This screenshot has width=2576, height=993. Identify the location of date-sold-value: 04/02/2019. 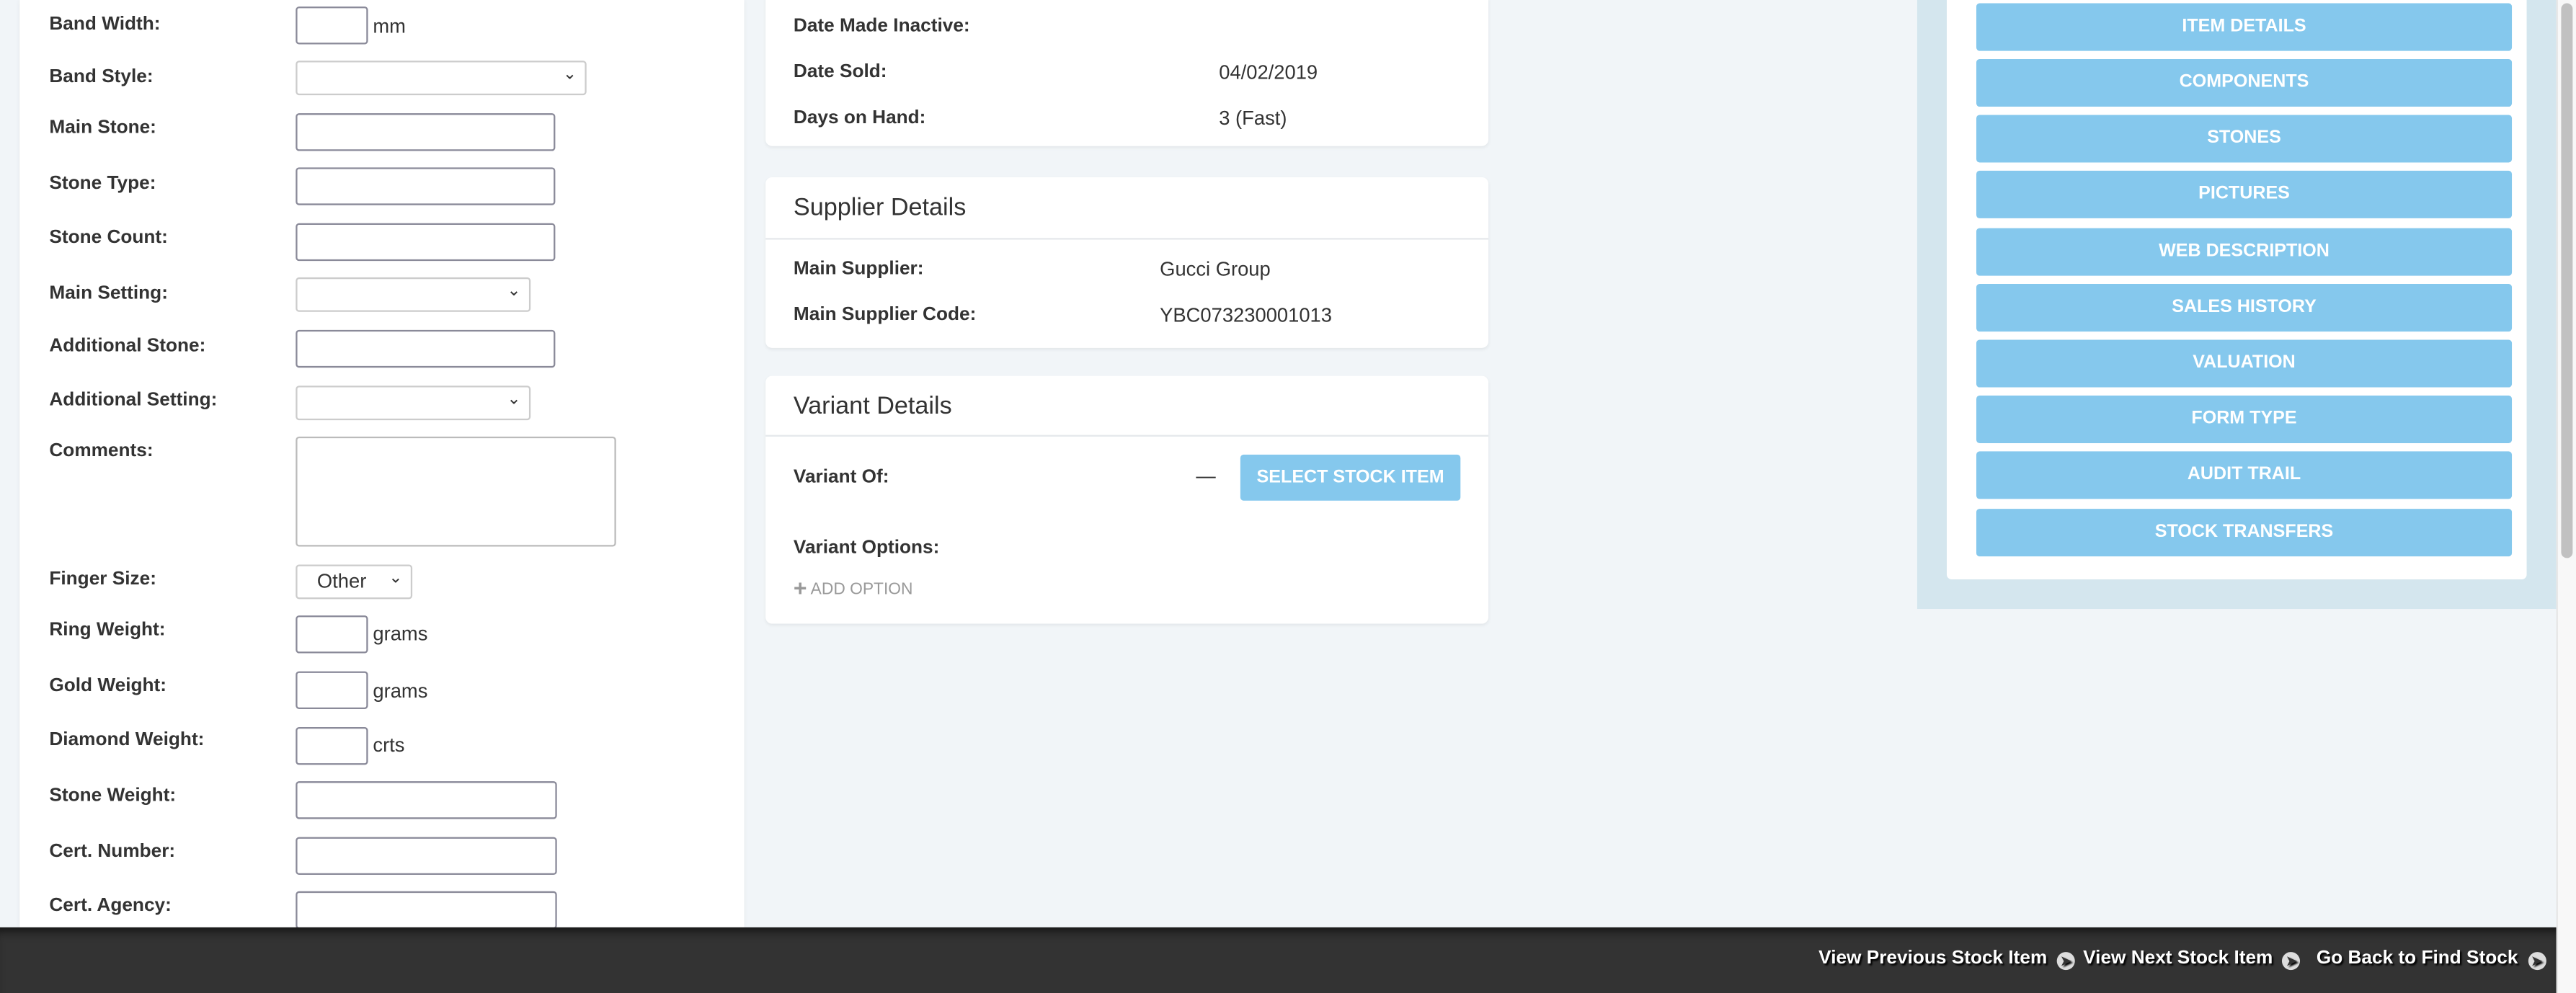
(1268, 72).